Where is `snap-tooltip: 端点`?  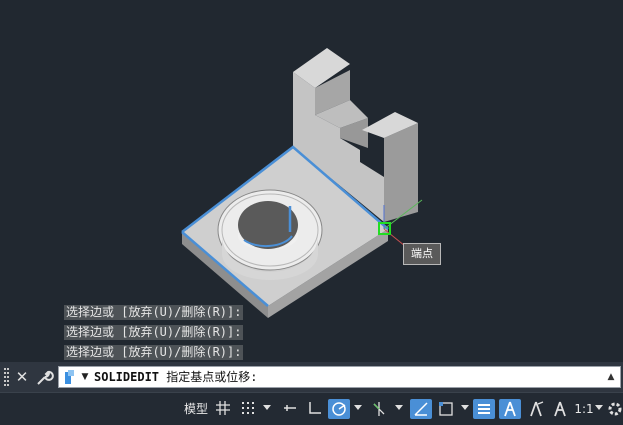 snap-tooltip: 端点 is located at coordinates (422, 254).